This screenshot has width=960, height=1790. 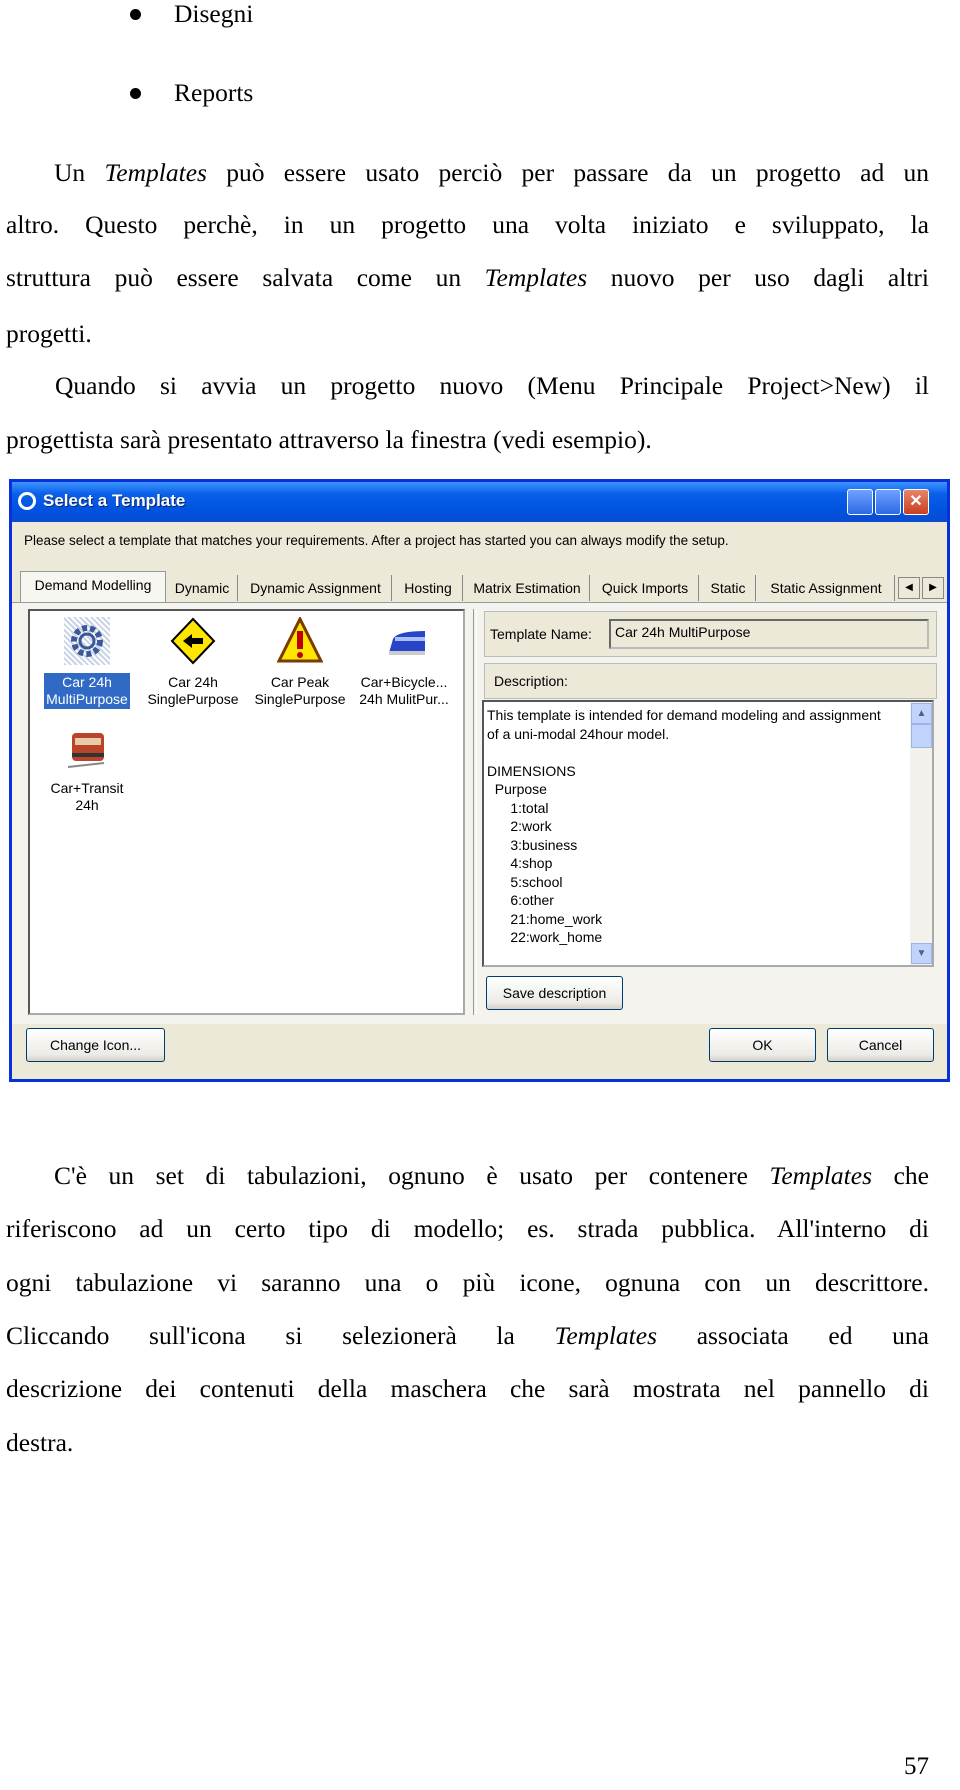 I want to click on tab-quick-imports: Quick Imports, so click(x=645, y=588).